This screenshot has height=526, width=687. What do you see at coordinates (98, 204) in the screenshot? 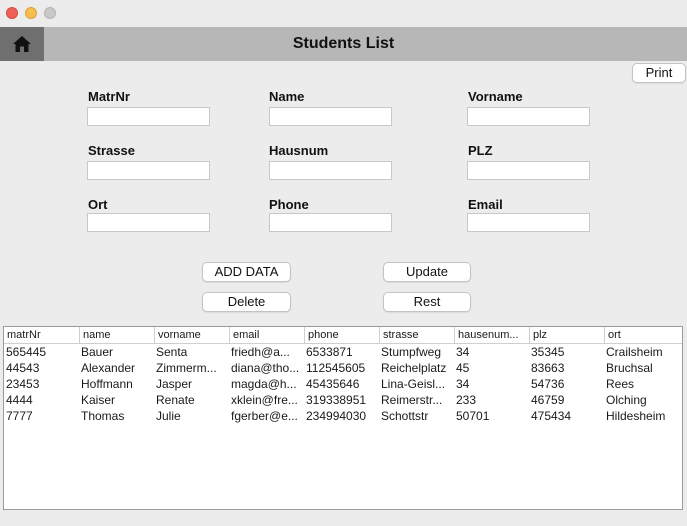
I see `ort-label: Ort` at bounding box center [98, 204].